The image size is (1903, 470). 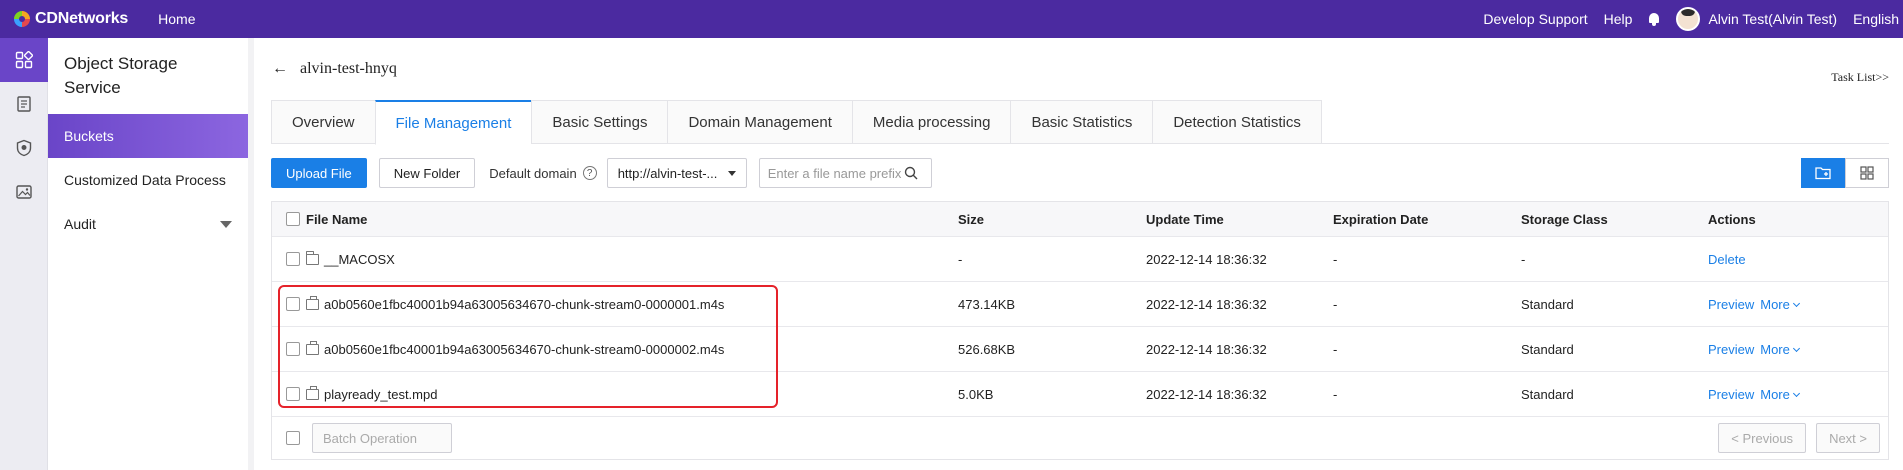 What do you see at coordinates (22, 19) in the screenshot?
I see `cdnetworks-logo-icon` at bounding box center [22, 19].